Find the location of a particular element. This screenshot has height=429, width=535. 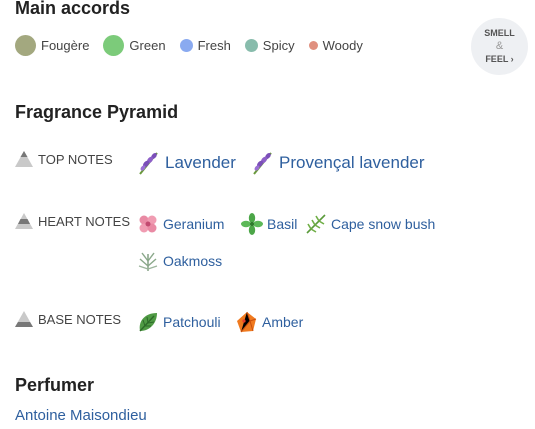

chevron-right-icon: › is located at coordinates (512, 59).